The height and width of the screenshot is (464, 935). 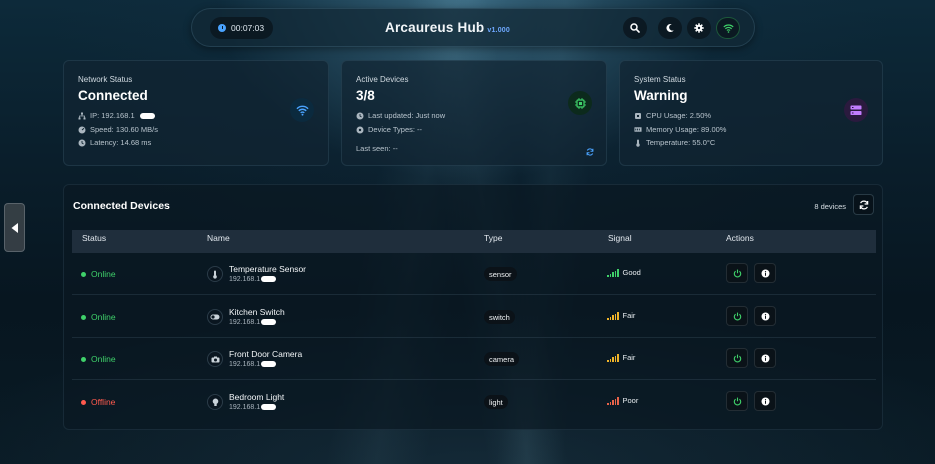 I want to click on memory-icon, so click(x=638, y=130).